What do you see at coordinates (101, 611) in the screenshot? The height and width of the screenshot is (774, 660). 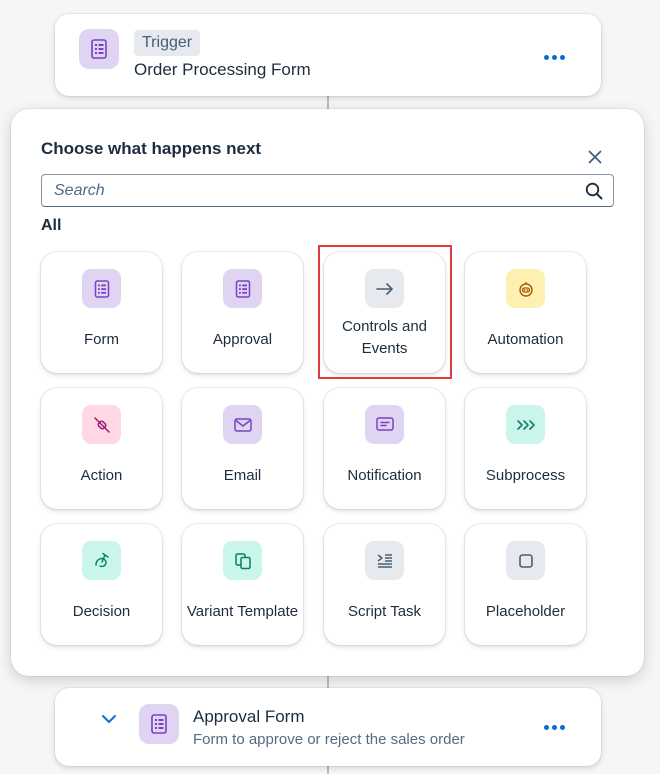 I see `tile-label: Decision` at bounding box center [101, 611].